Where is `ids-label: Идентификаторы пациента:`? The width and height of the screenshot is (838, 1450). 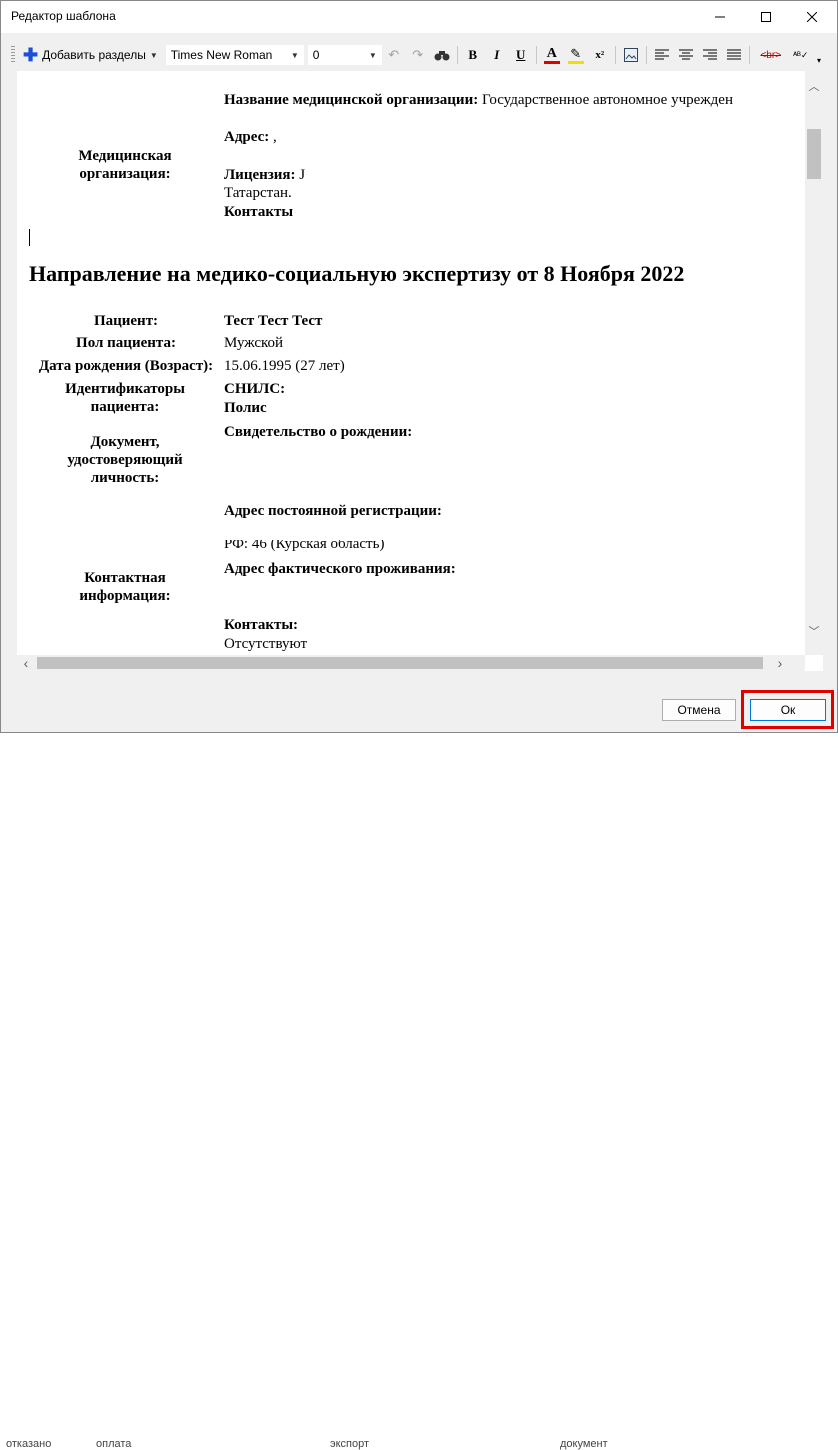 ids-label: Идентификаторы пациента: is located at coordinates (125, 398).